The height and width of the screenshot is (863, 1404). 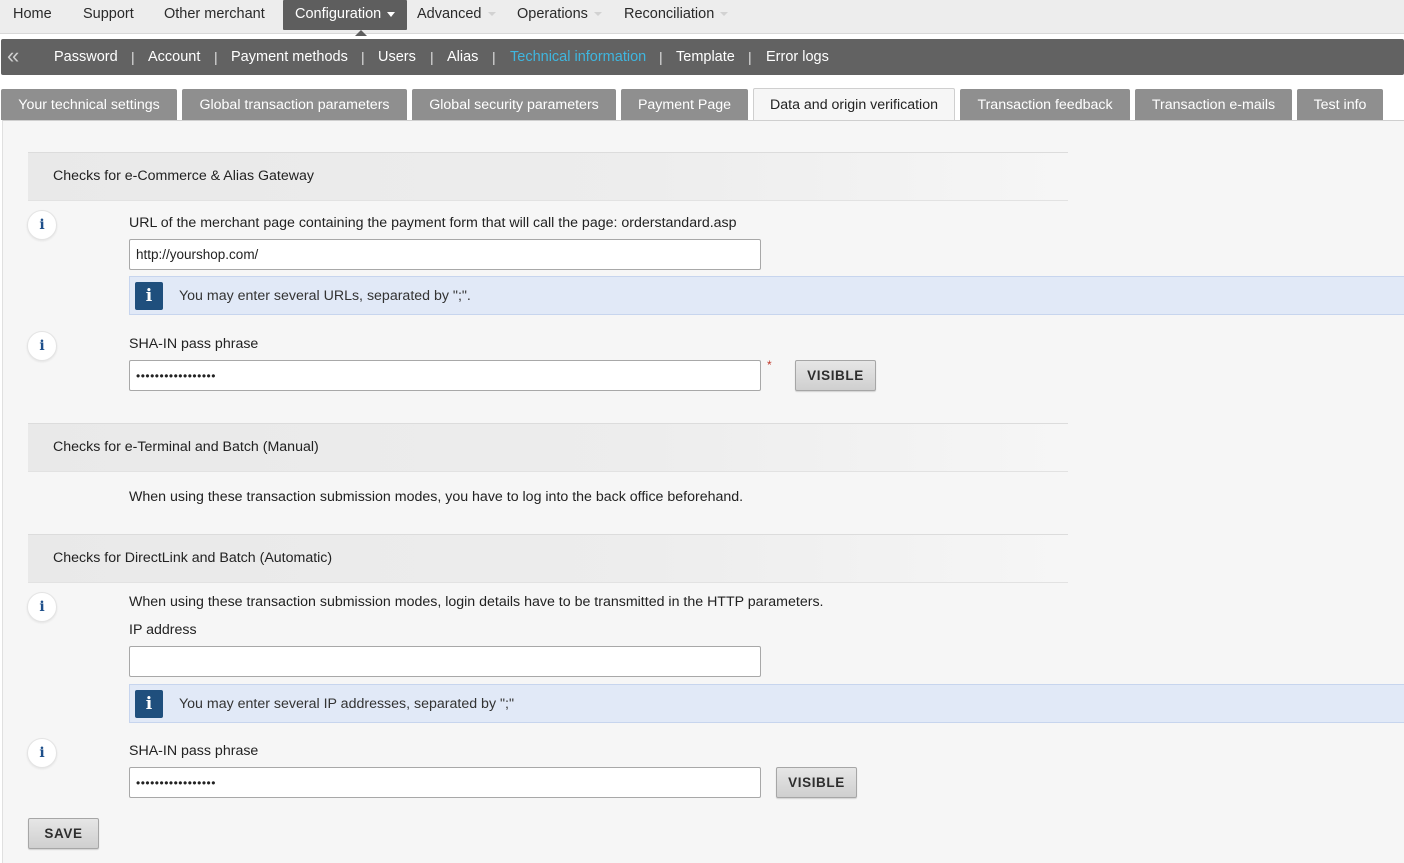 I want to click on menu-reconciliation: Reconciliation, so click(x=676, y=15).